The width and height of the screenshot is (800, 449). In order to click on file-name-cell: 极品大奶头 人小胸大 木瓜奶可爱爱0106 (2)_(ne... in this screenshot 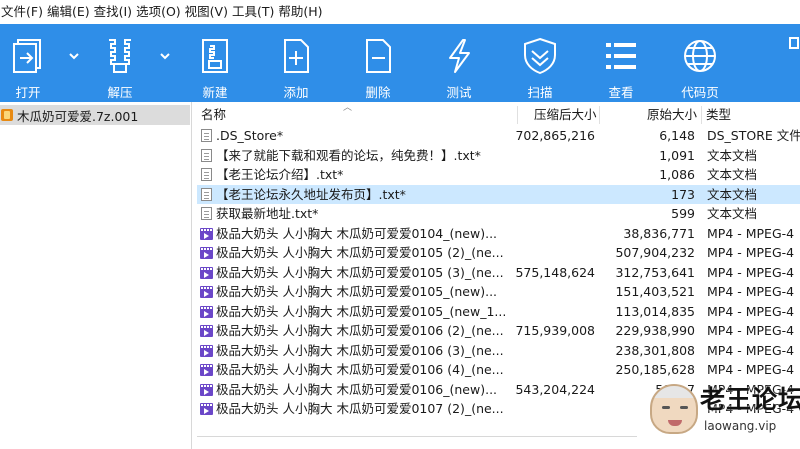, I will do `click(360, 330)`.